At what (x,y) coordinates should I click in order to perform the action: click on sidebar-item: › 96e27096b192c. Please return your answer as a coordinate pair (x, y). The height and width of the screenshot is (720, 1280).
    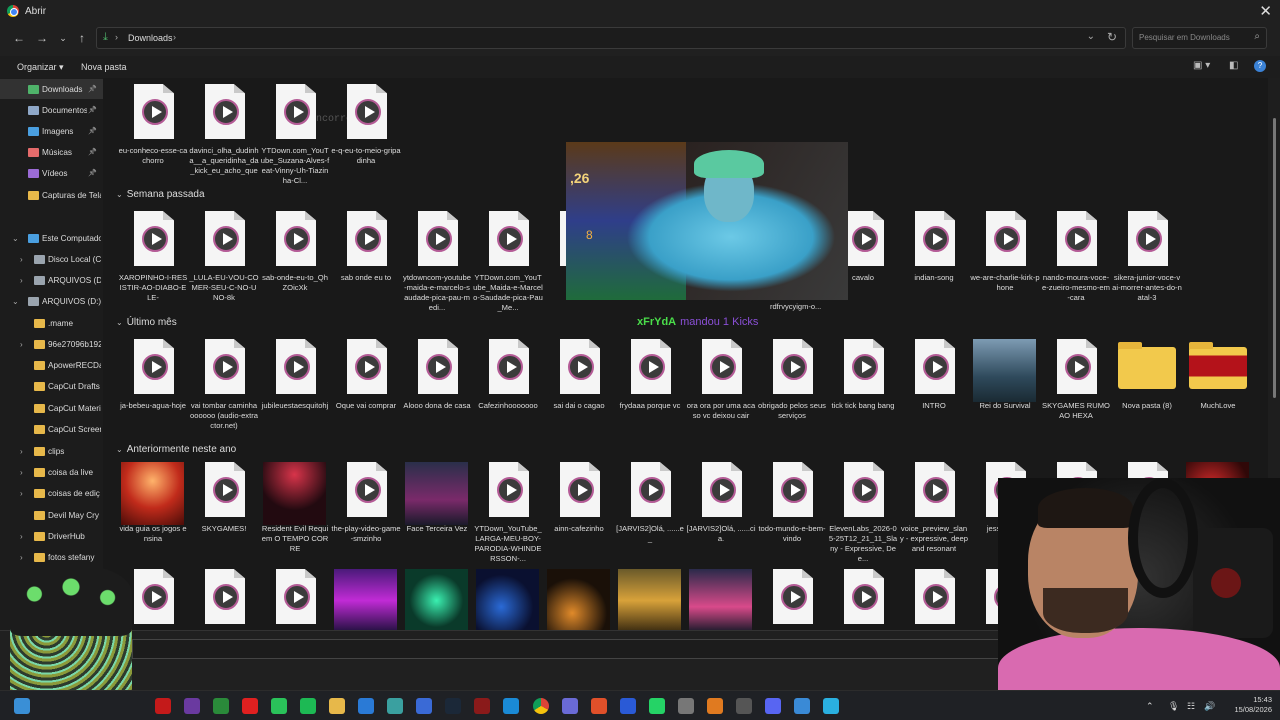
    Looking at the image, I should click on (51, 344).